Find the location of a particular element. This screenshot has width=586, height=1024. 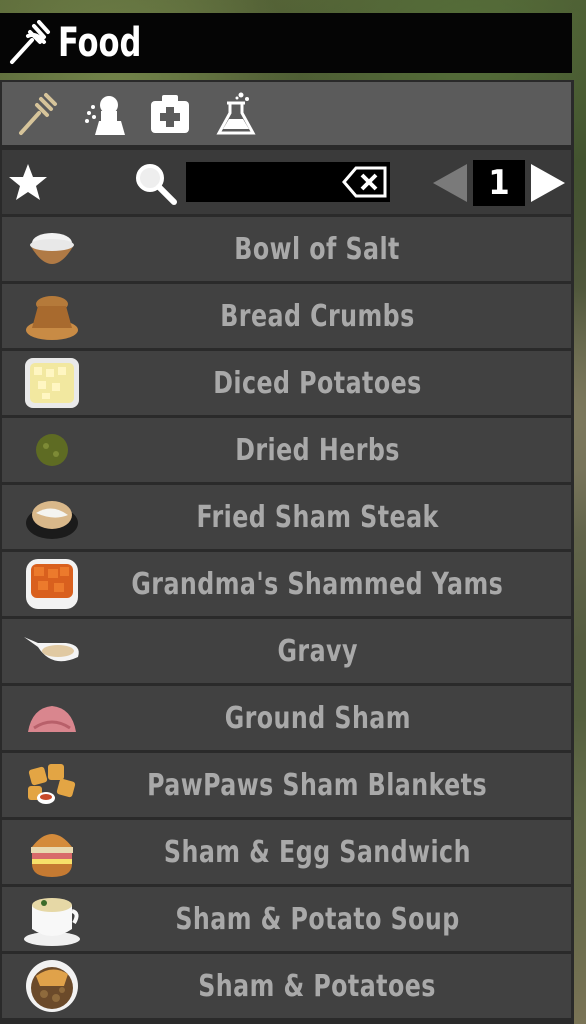

list-item: Ground Sham is located at coordinates (286, 718).